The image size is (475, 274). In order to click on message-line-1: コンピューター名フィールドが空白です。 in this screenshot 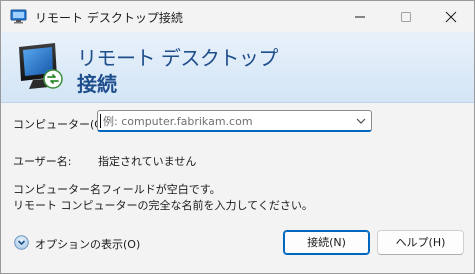, I will do `click(117, 189)`.